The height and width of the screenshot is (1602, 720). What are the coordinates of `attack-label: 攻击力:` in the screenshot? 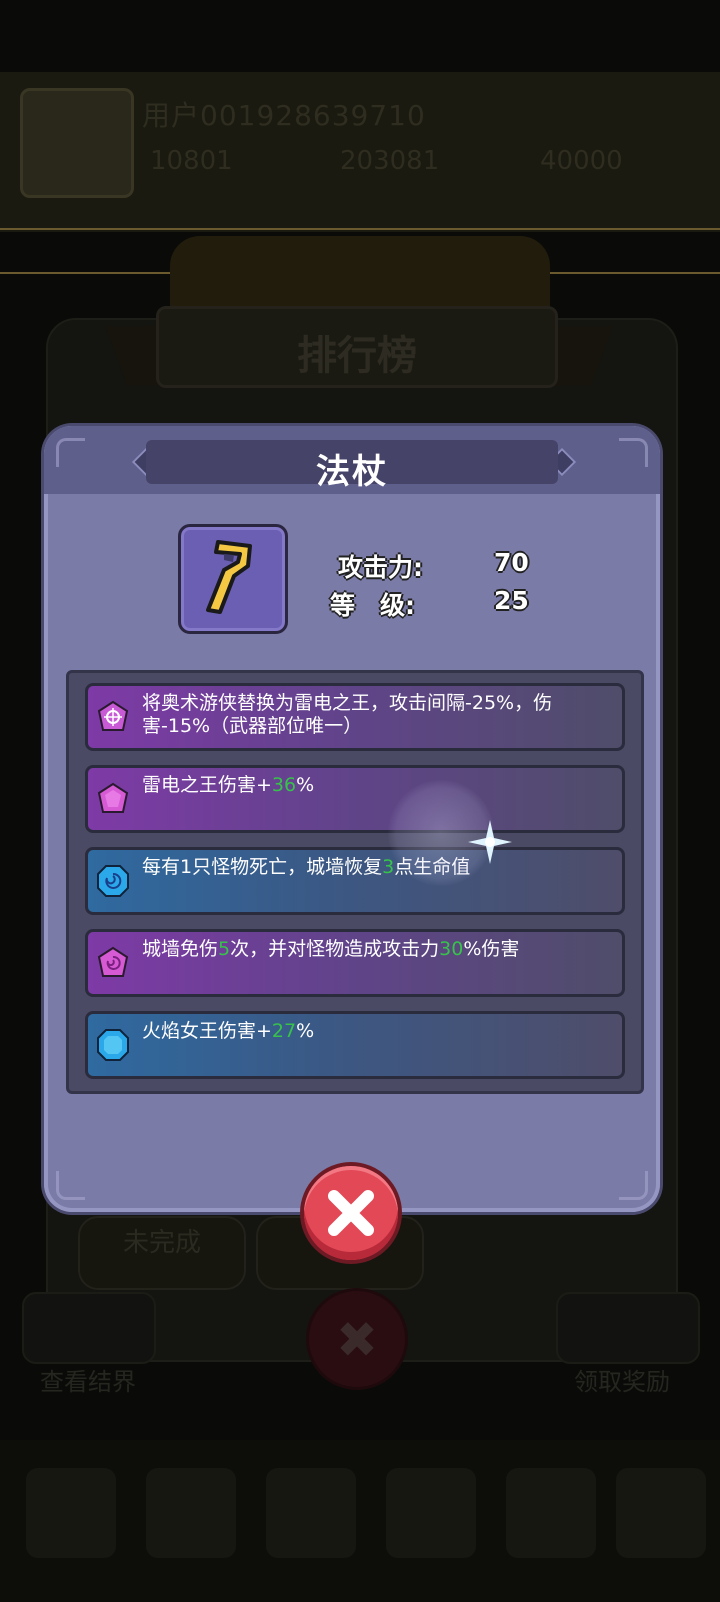 It's located at (380, 567).